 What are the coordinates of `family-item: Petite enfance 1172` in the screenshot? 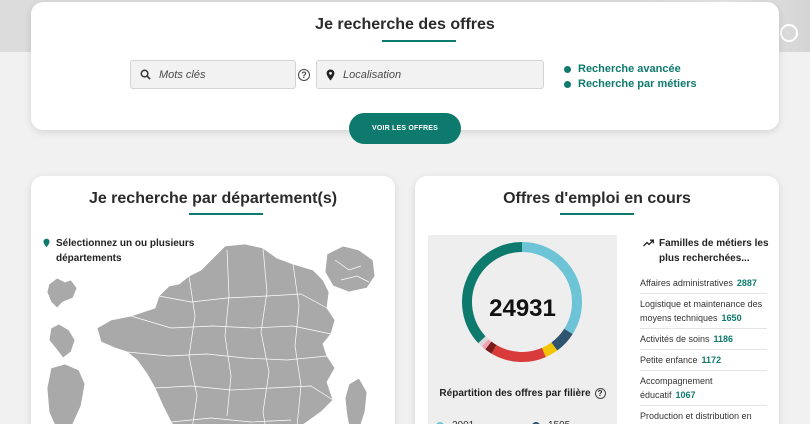 It's located at (703, 360).